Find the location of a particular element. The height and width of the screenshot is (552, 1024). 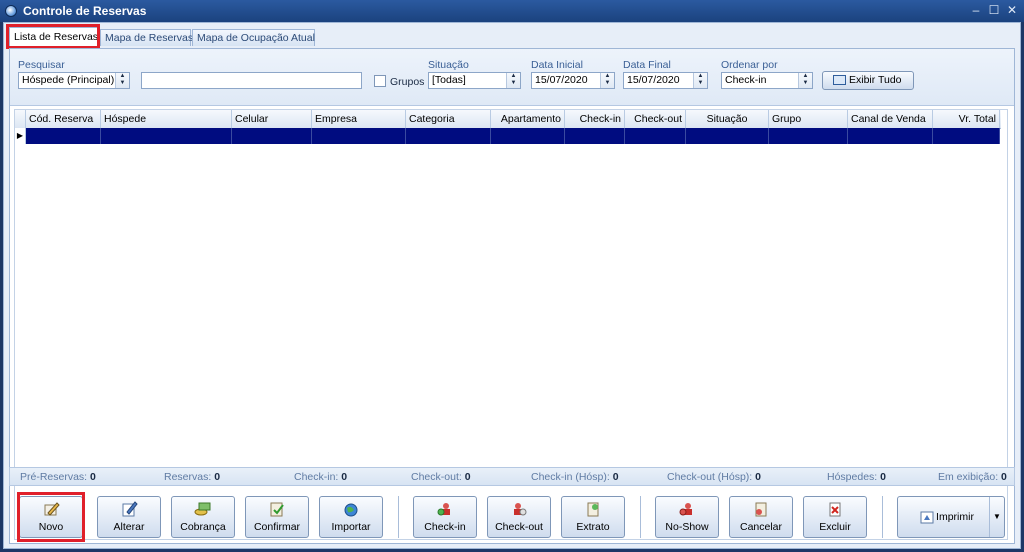

ordenar-value: Check-in is located at coordinates (746, 80).